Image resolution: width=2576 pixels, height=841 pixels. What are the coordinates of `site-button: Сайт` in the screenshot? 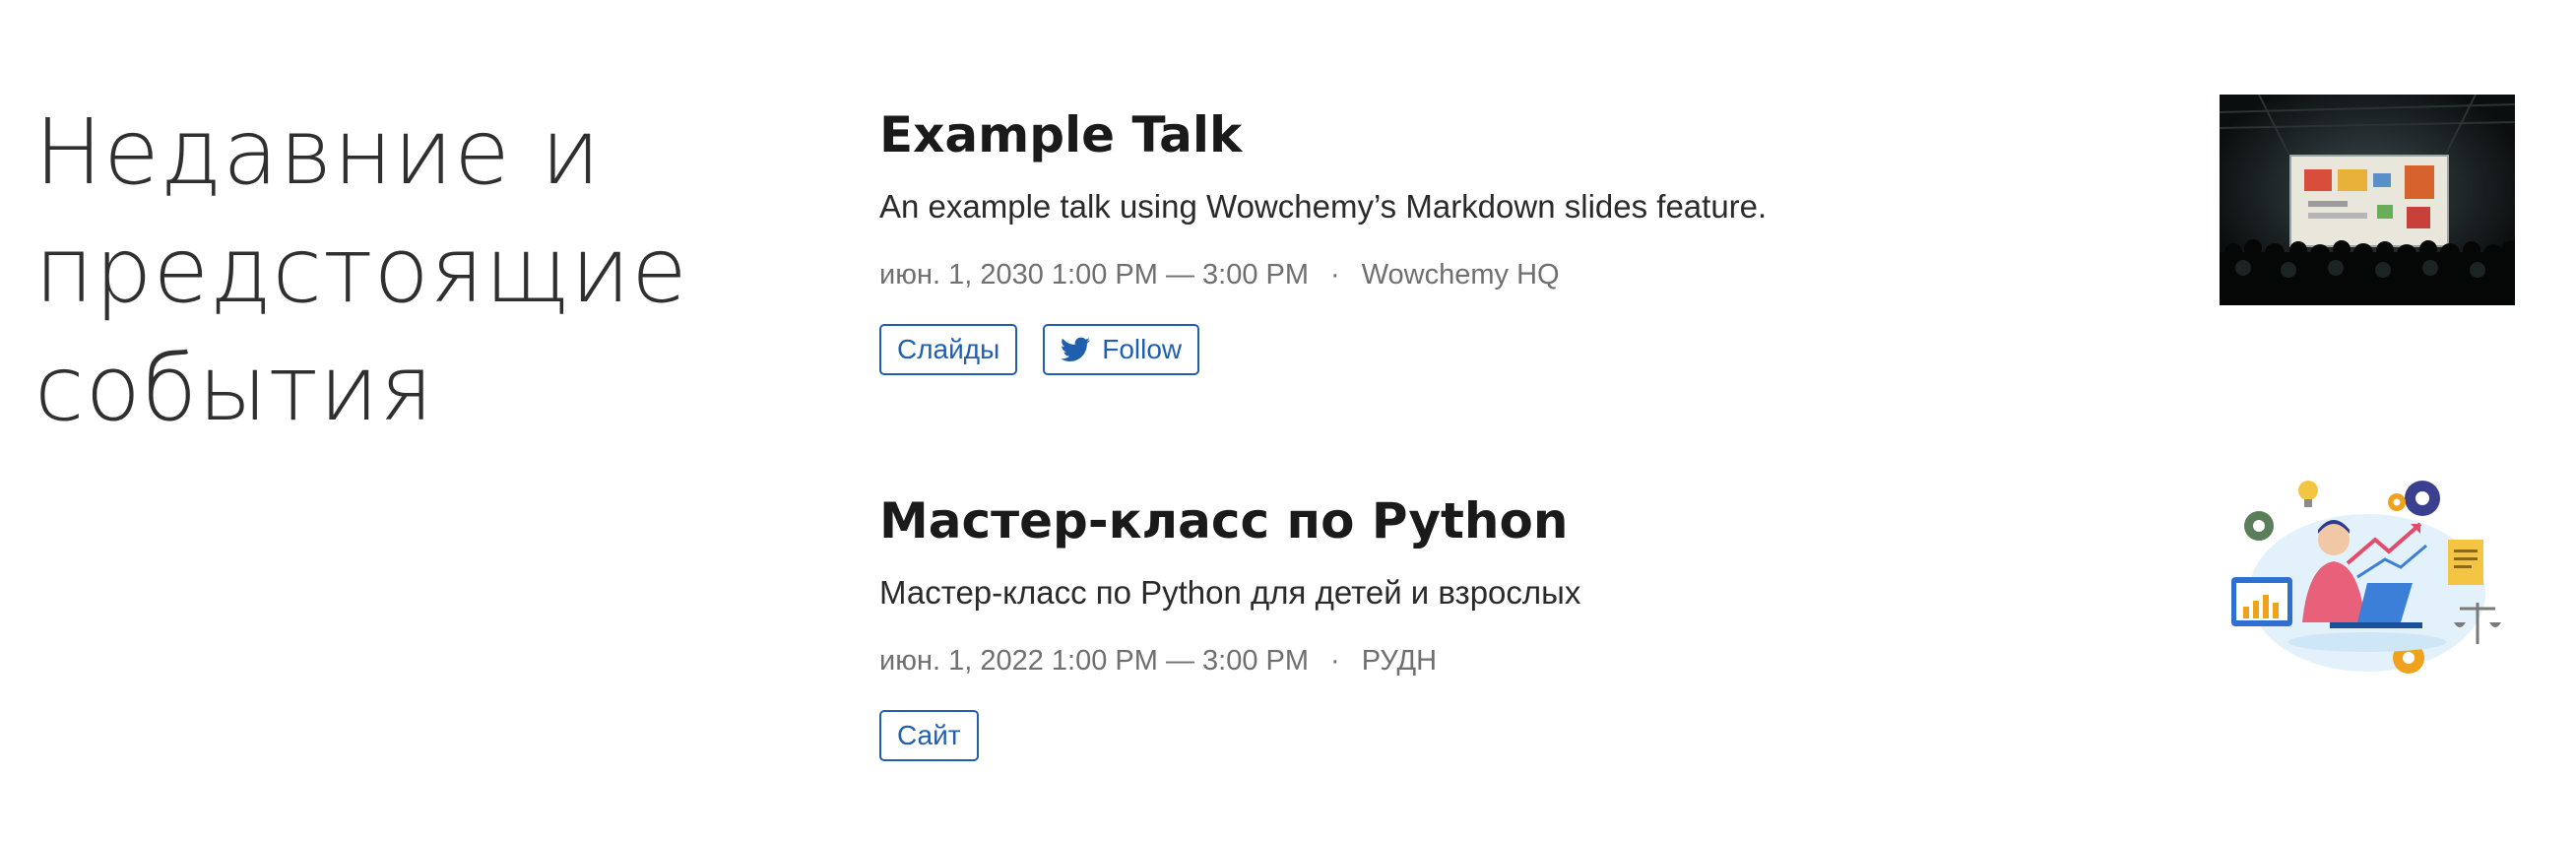 It's located at (929, 735).